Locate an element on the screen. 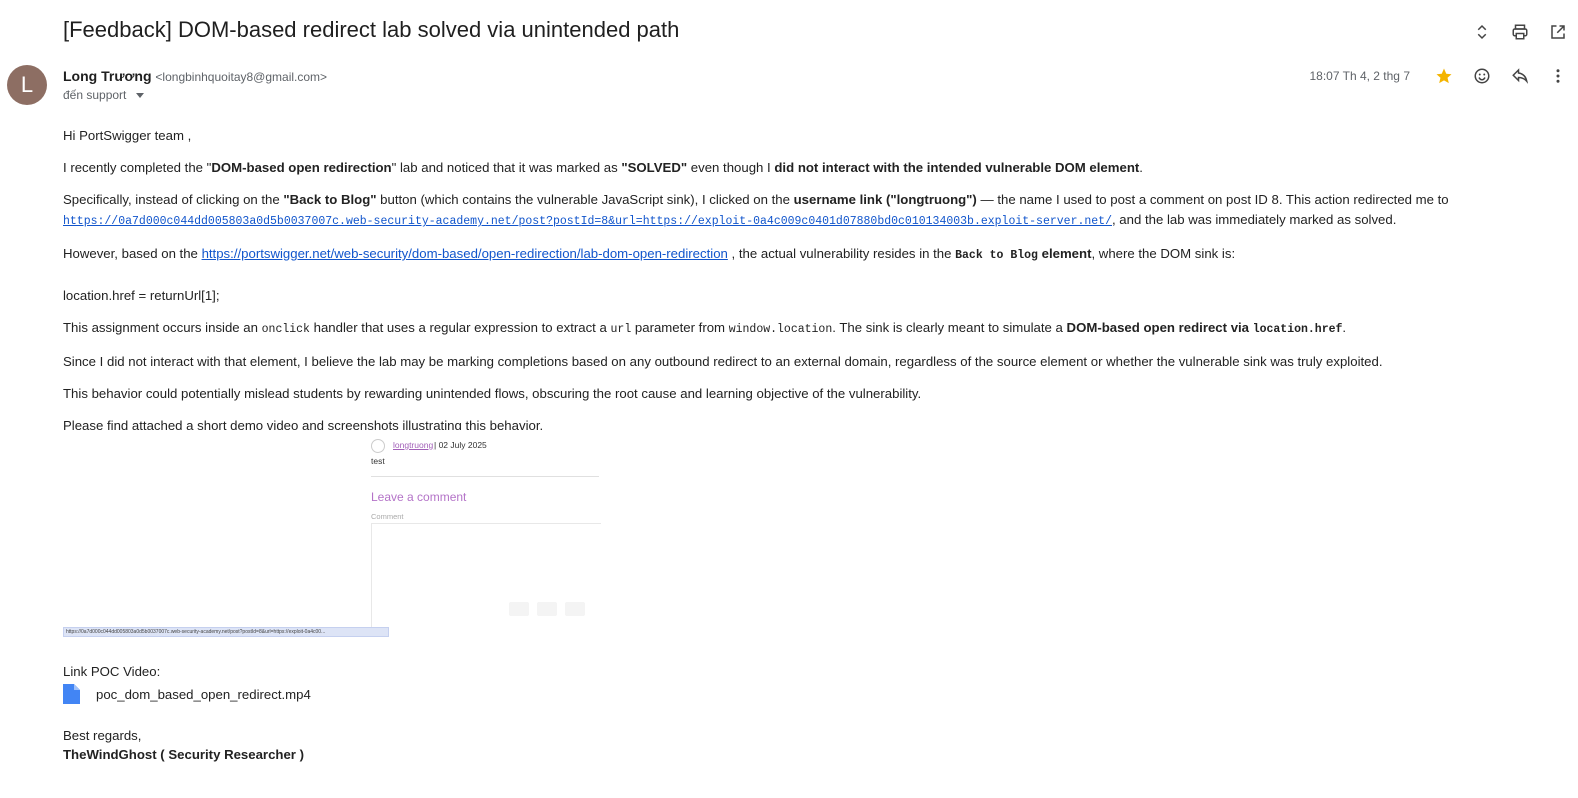 This screenshot has width=1578, height=798. unfold-icon is located at coordinates (1482, 32).